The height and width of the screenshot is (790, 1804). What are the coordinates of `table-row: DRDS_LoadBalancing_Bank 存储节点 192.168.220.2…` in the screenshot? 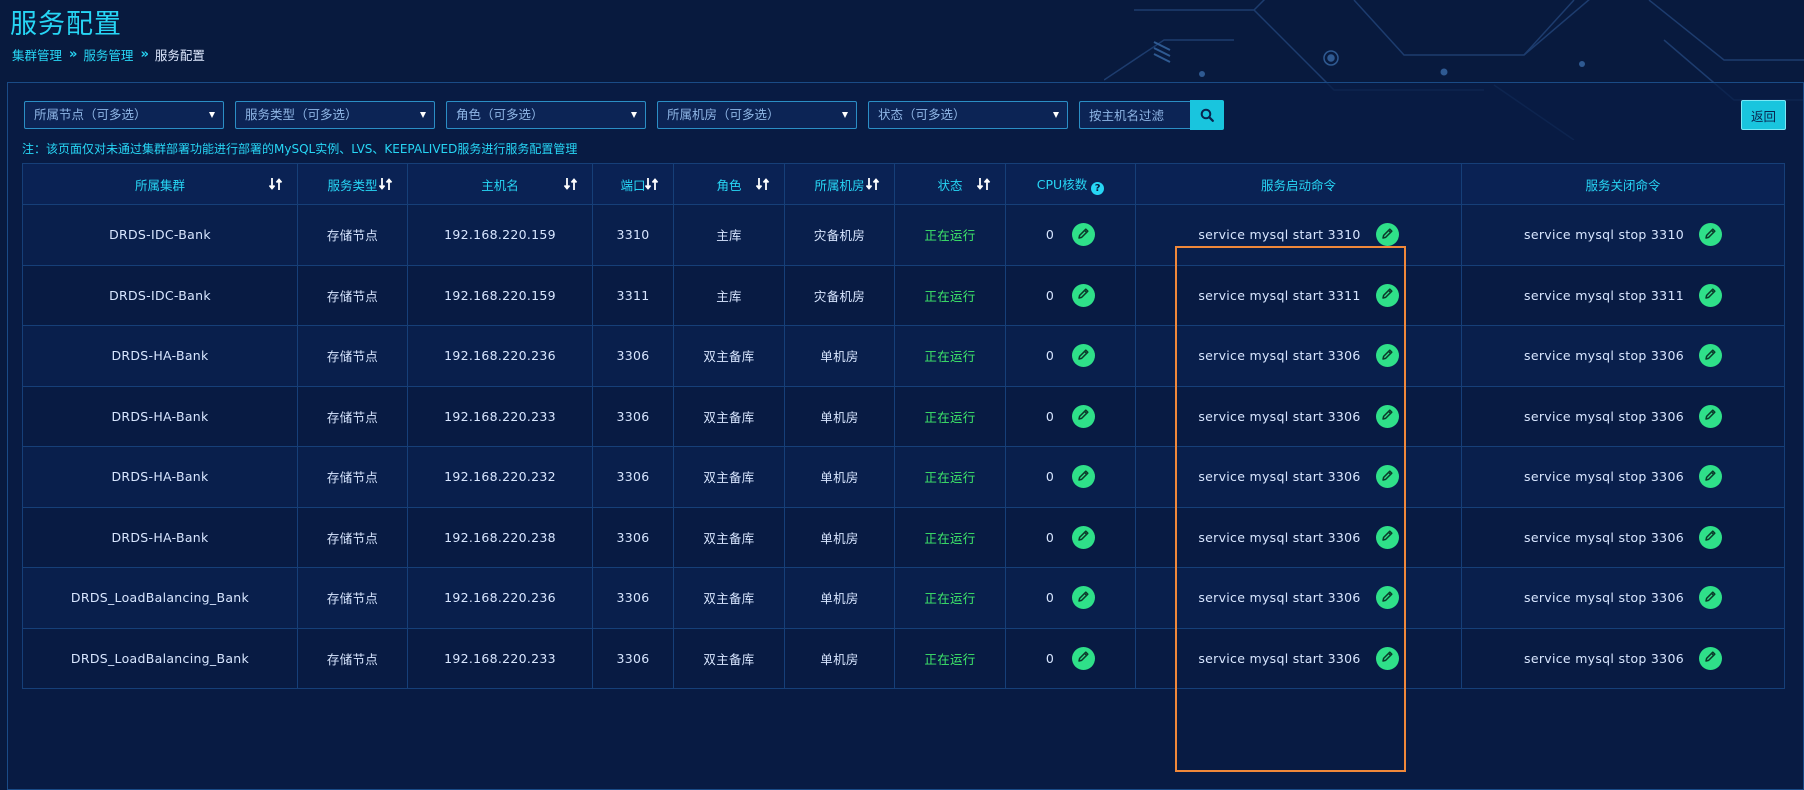 It's located at (903, 658).